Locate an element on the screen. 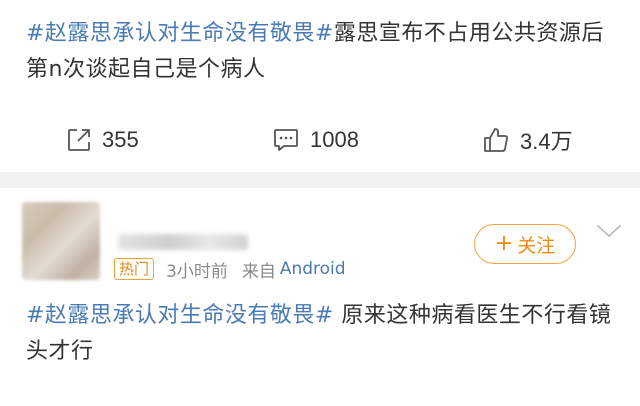  like-button: 3.4万 is located at coordinates (527, 140).